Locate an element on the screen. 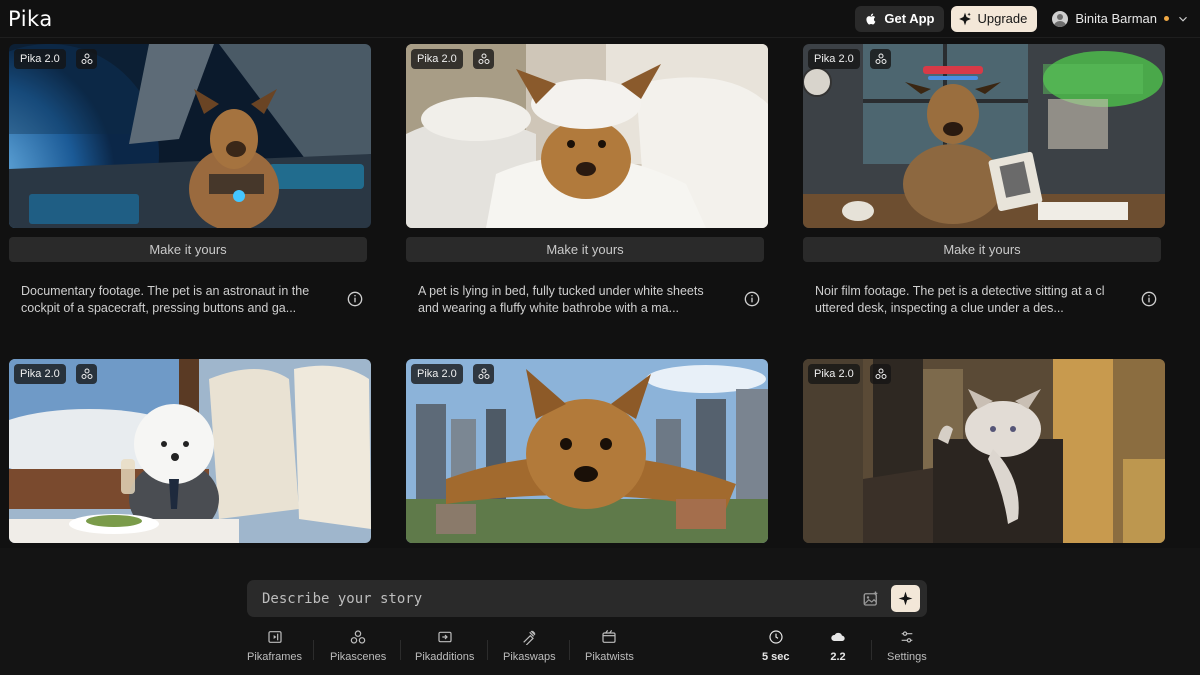 The image size is (1200, 675). user-menu: Binita Barman is located at coordinates (1121, 18).